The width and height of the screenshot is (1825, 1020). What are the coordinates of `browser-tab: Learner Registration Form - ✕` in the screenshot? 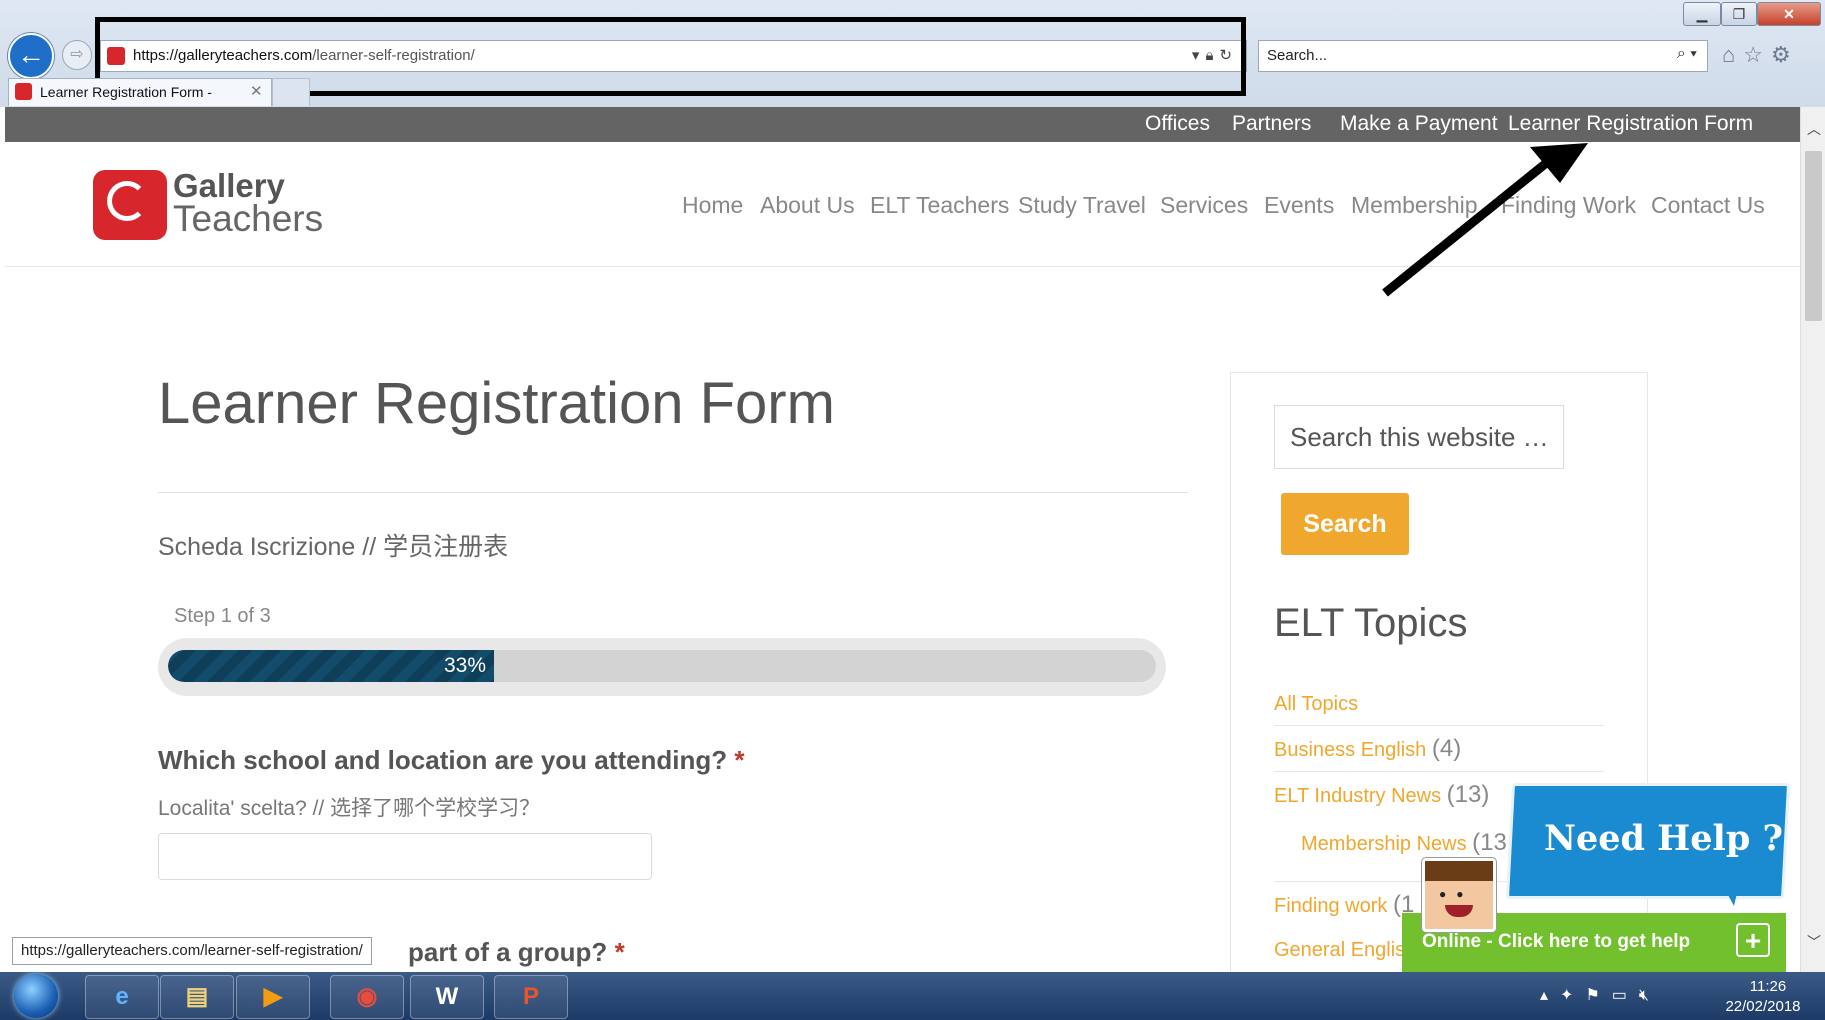 It's located at (140, 92).